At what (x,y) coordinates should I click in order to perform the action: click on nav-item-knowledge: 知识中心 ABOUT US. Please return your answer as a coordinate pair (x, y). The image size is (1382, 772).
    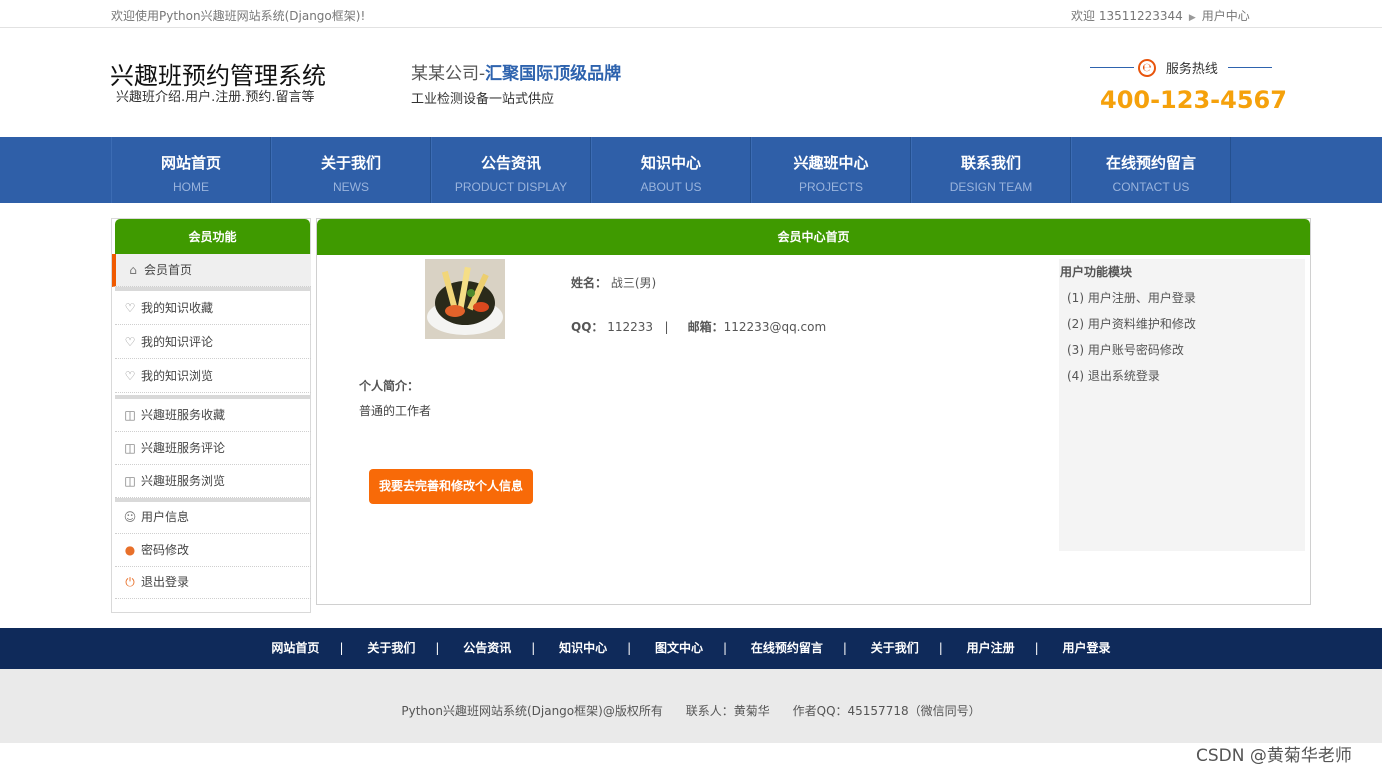
    Looking at the image, I should click on (671, 170).